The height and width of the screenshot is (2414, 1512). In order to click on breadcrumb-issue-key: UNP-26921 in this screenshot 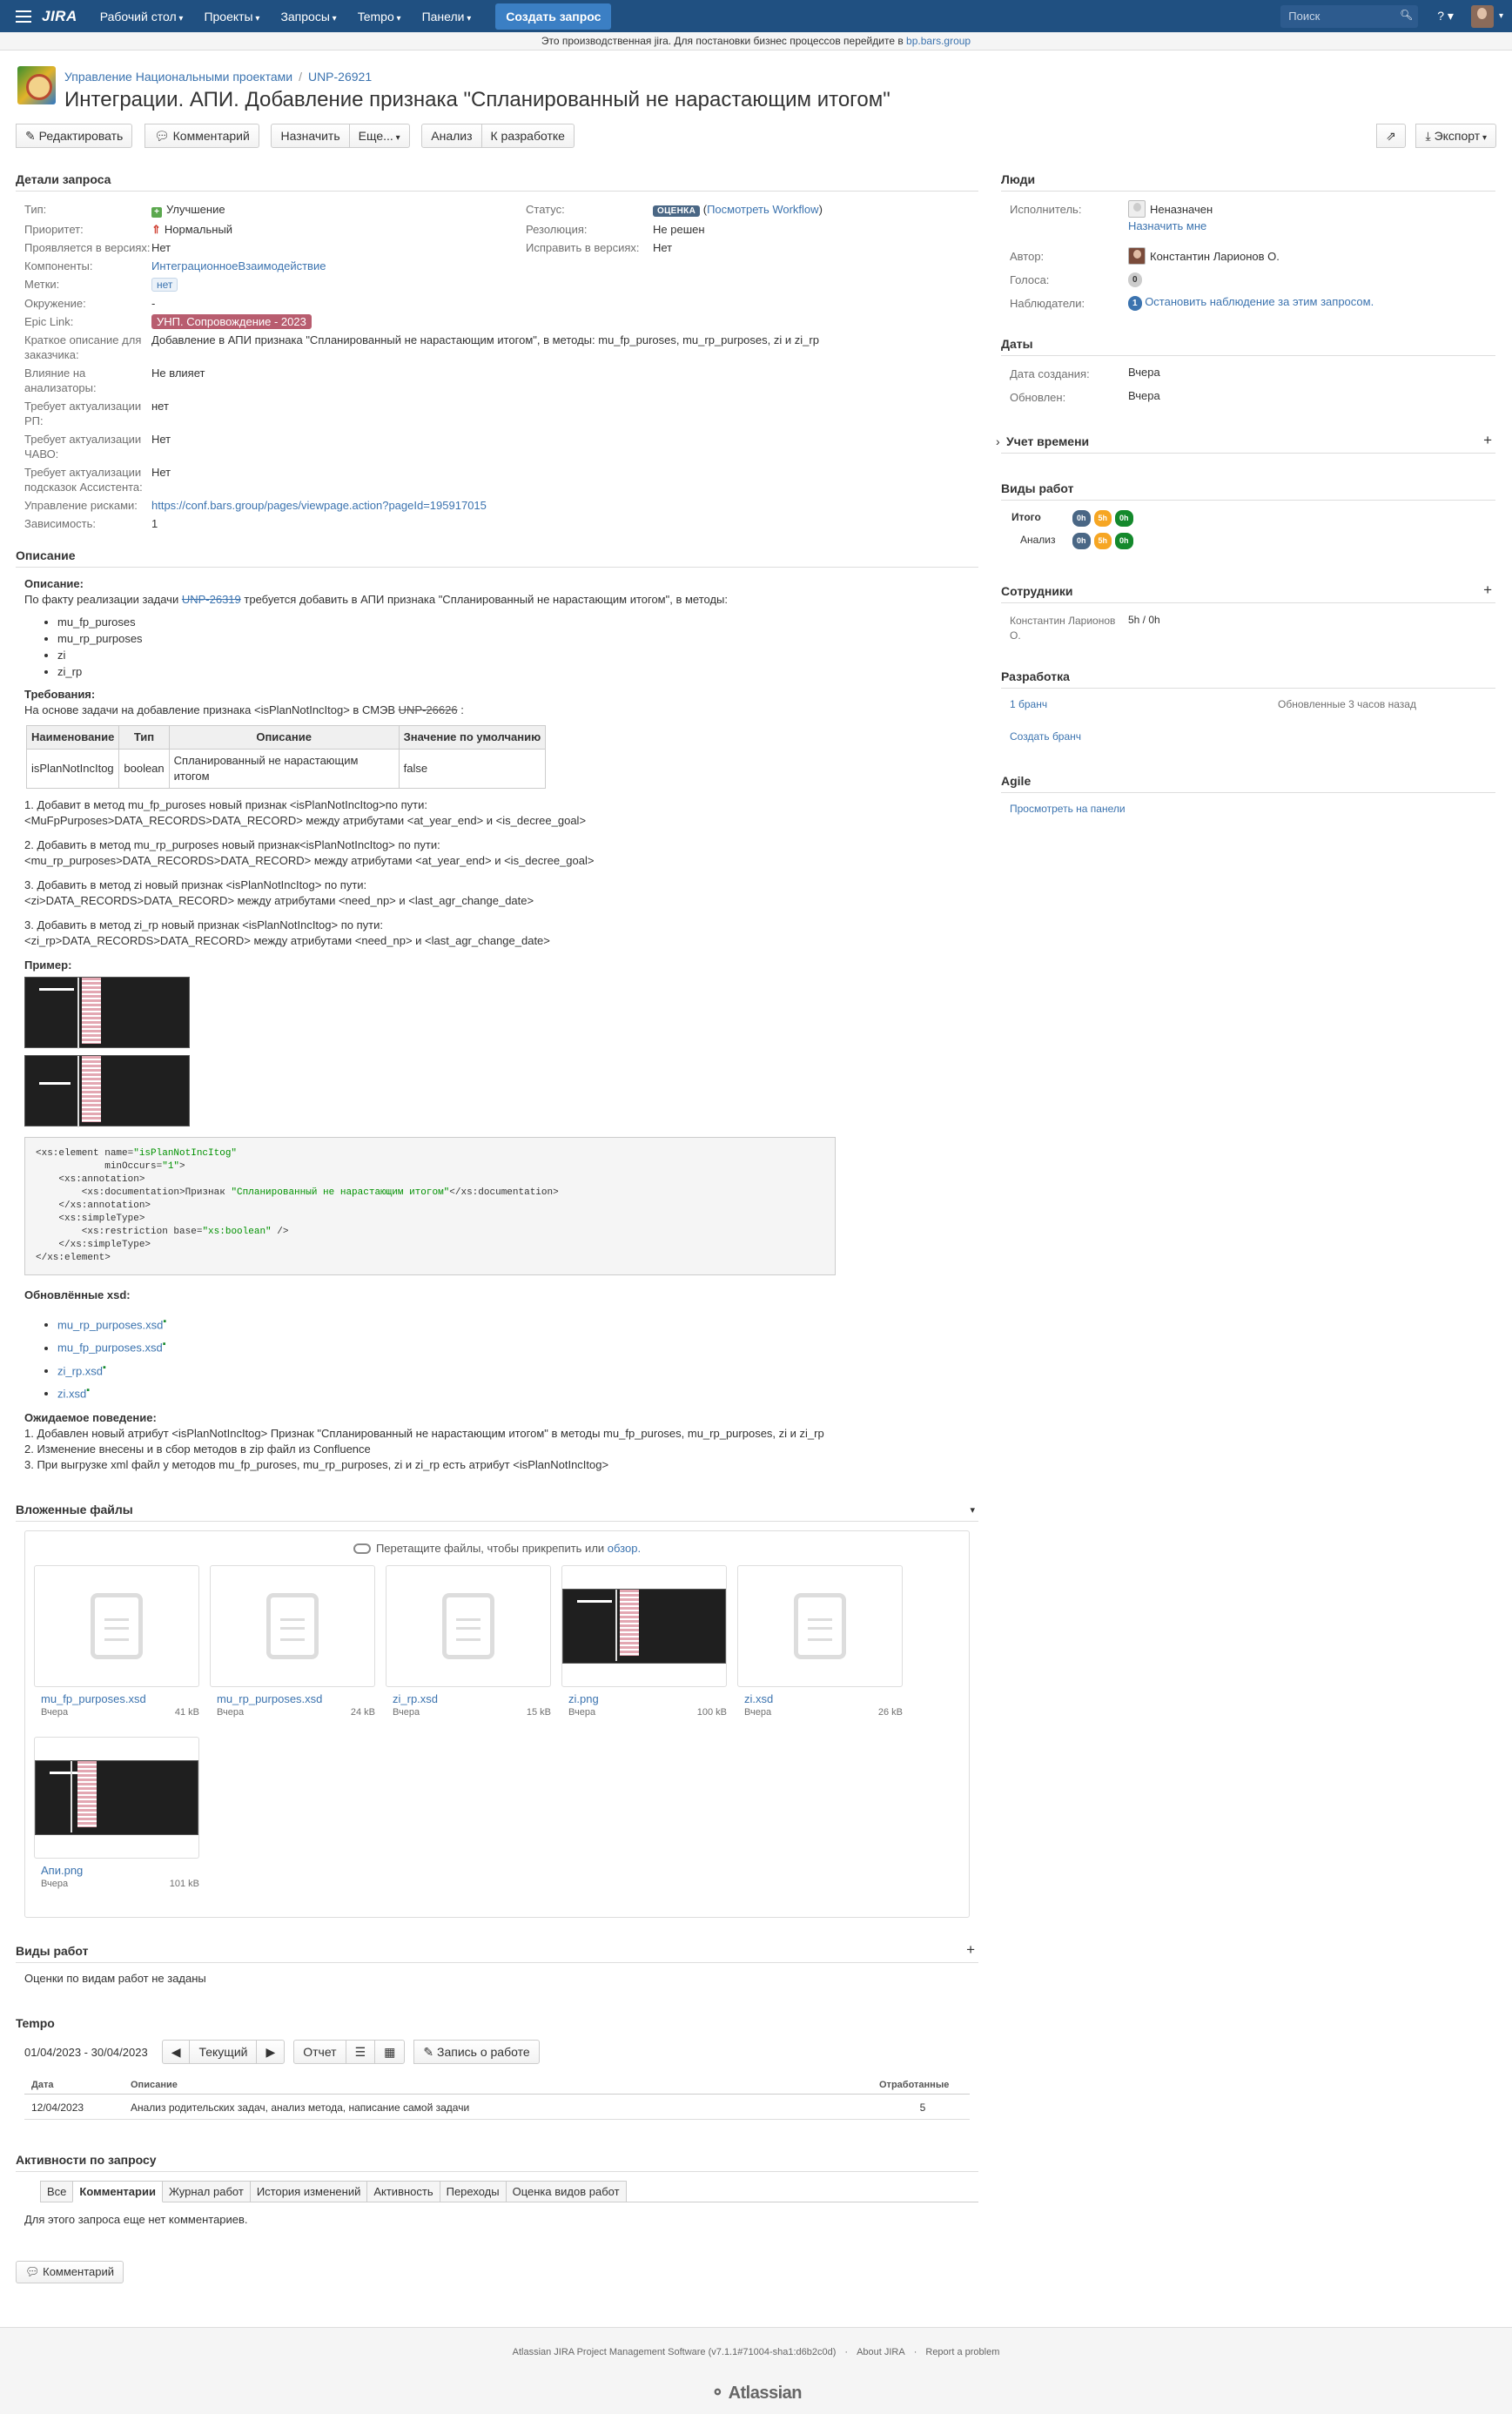, I will do `click(340, 77)`.